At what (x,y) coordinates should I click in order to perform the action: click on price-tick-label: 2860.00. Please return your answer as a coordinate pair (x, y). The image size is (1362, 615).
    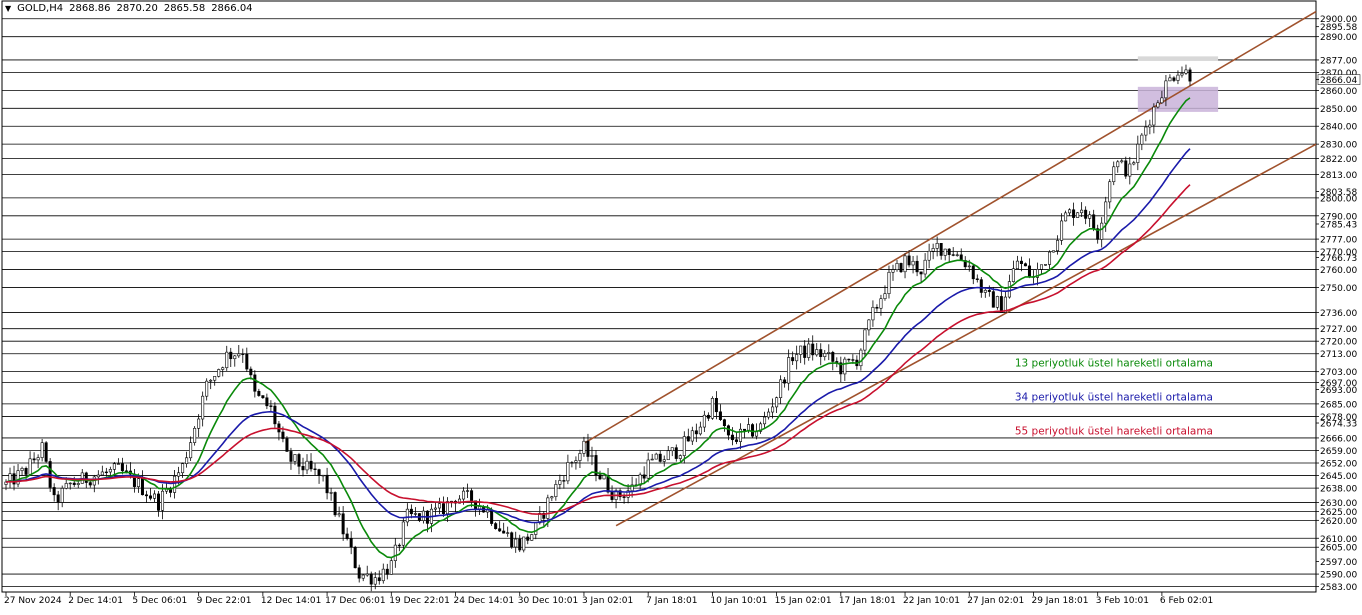
    Looking at the image, I should click on (1338, 92).